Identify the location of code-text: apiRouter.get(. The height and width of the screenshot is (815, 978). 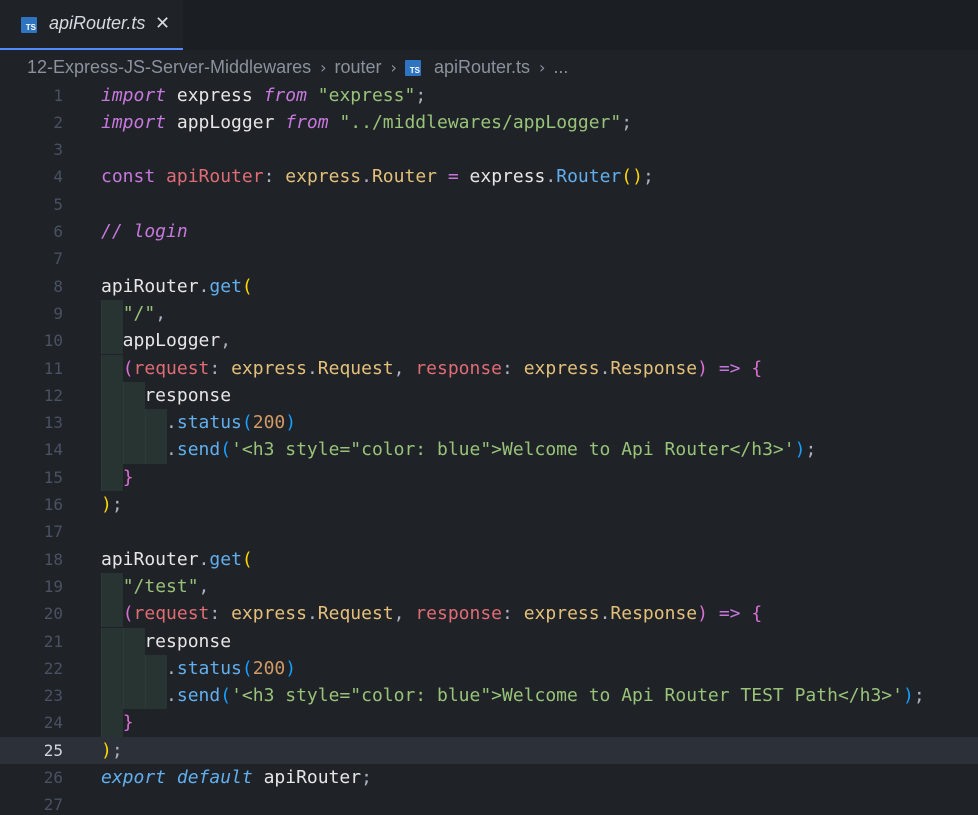
(177, 559).